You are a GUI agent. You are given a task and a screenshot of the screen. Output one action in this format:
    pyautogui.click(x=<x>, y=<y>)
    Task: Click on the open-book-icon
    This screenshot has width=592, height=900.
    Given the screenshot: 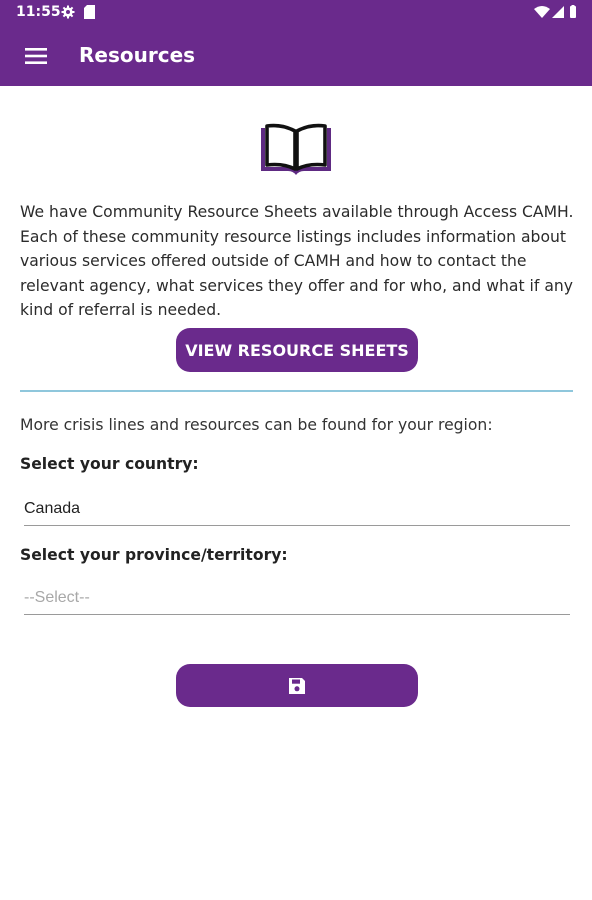 What is the action you would take?
    pyautogui.click(x=296, y=149)
    